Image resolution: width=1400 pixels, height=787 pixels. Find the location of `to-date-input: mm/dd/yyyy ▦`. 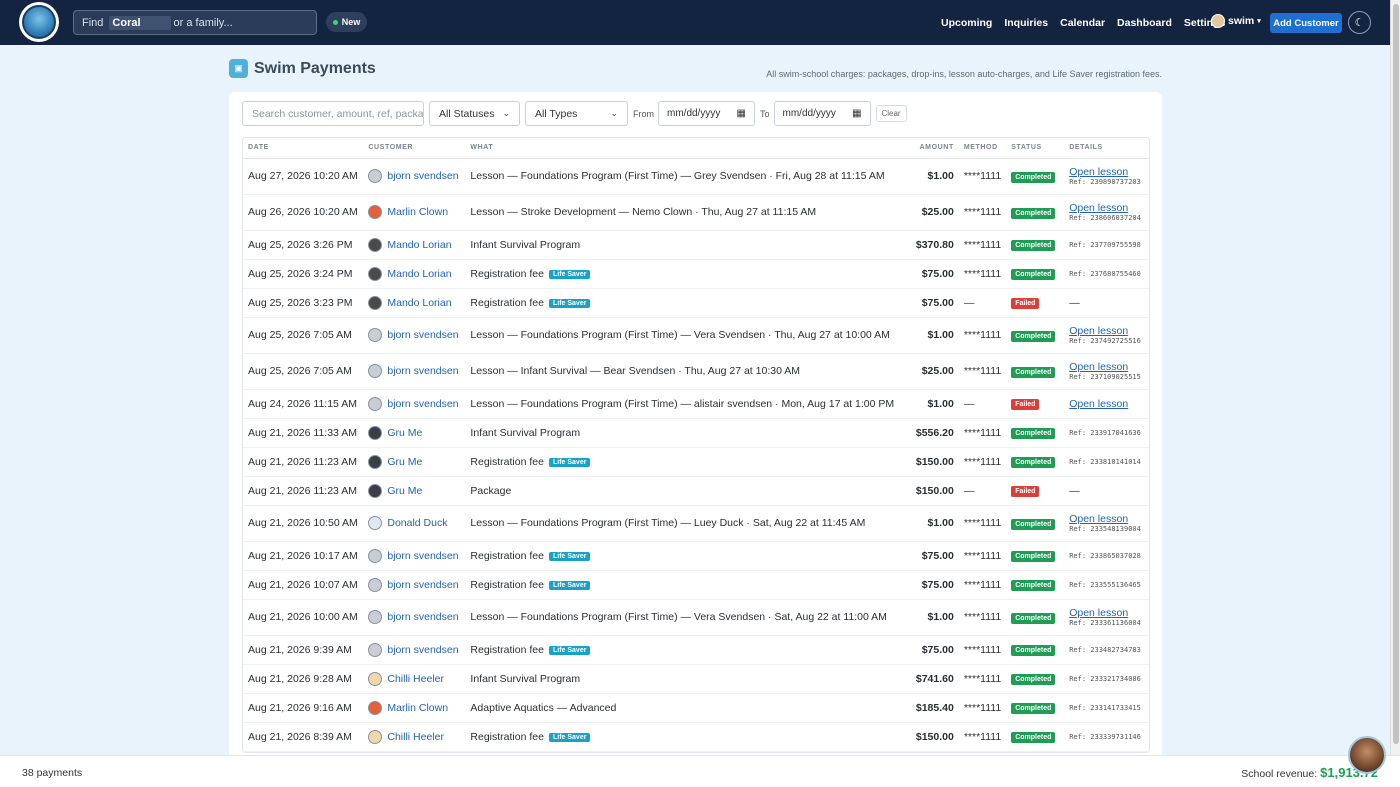

to-date-input: mm/dd/yyyy ▦ is located at coordinates (822, 113).